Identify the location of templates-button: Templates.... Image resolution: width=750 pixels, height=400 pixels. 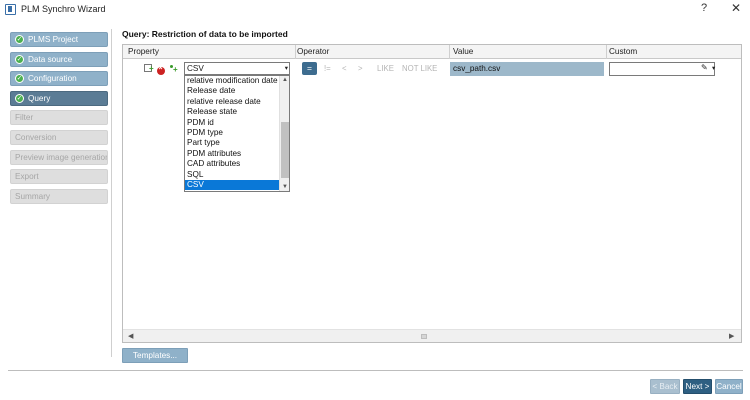
(155, 355).